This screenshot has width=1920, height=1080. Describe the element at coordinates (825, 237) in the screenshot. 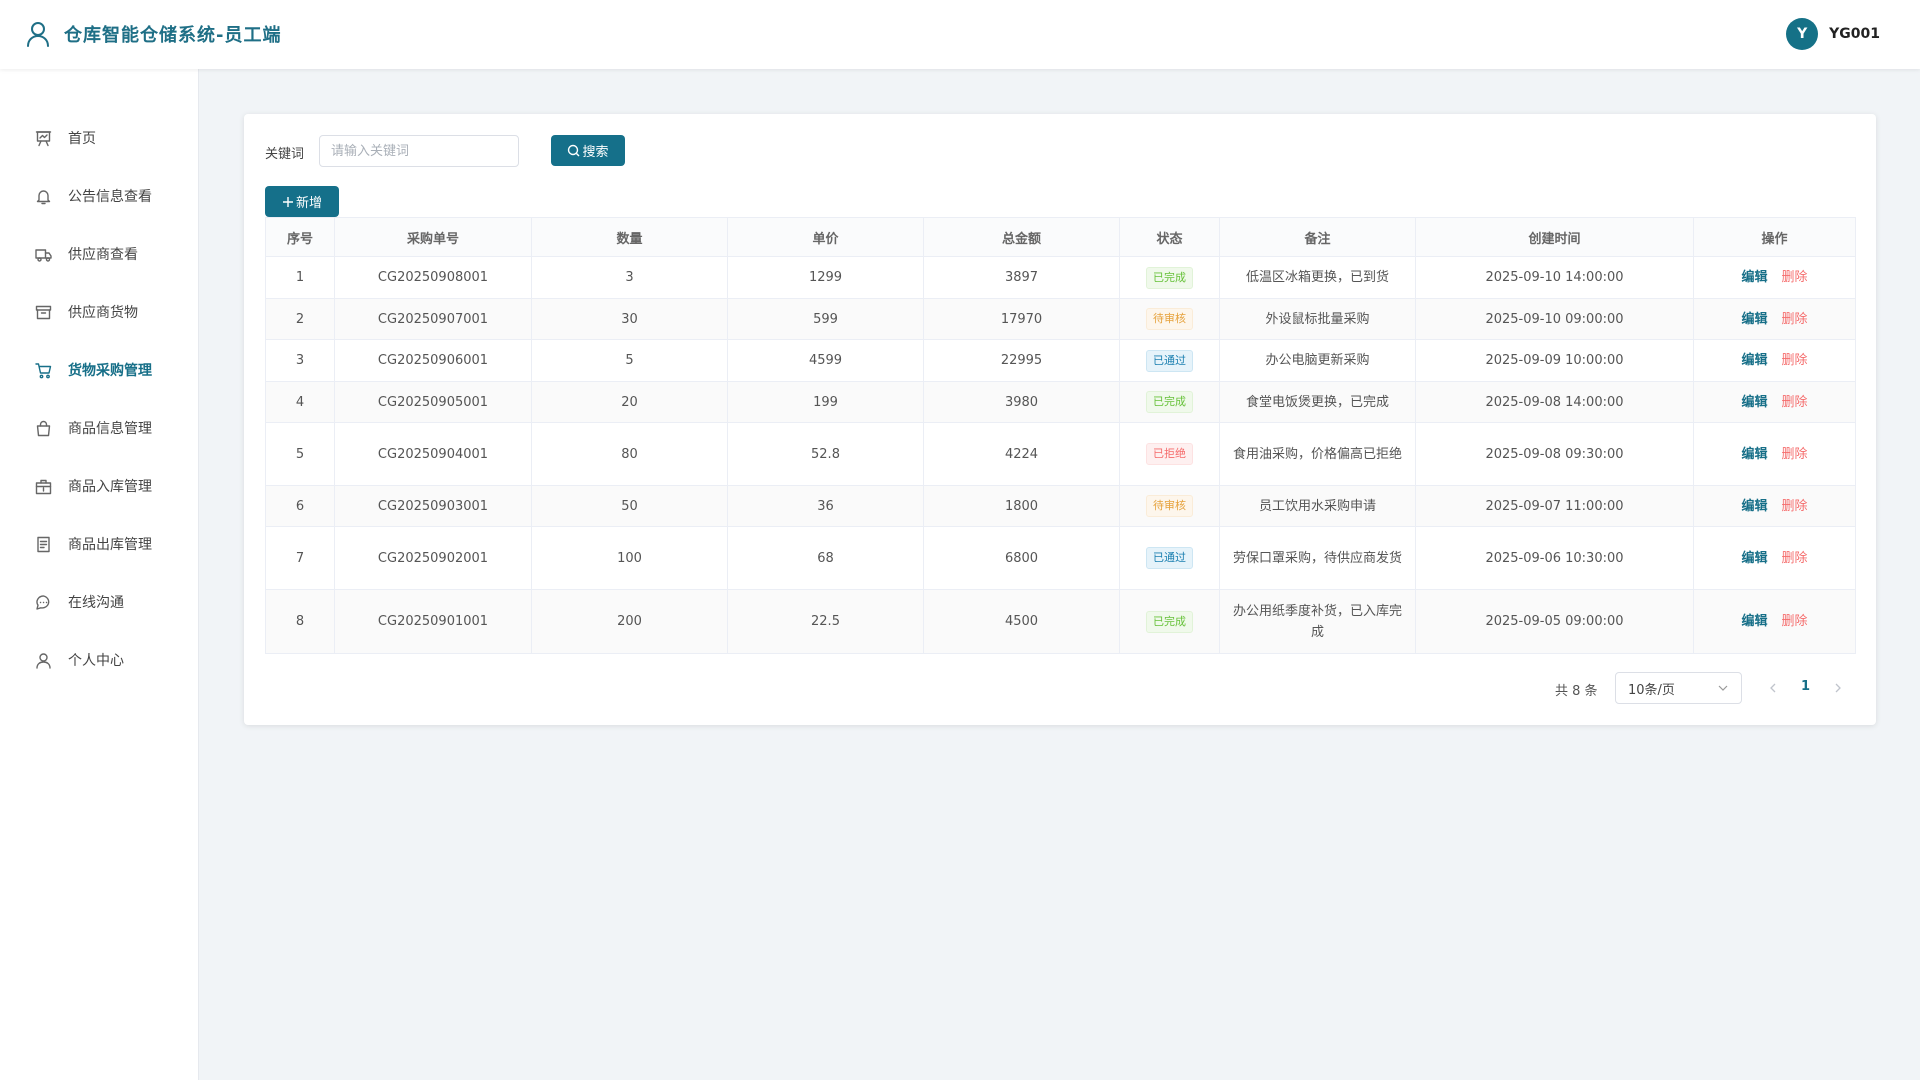

I see `column-header: 单价` at that location.